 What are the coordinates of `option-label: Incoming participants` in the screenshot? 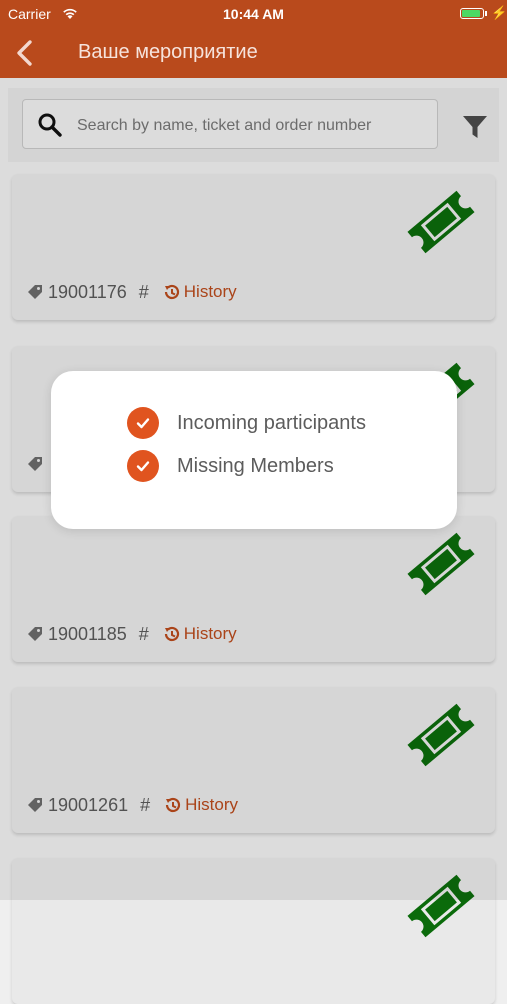 It's located at (271, 422).